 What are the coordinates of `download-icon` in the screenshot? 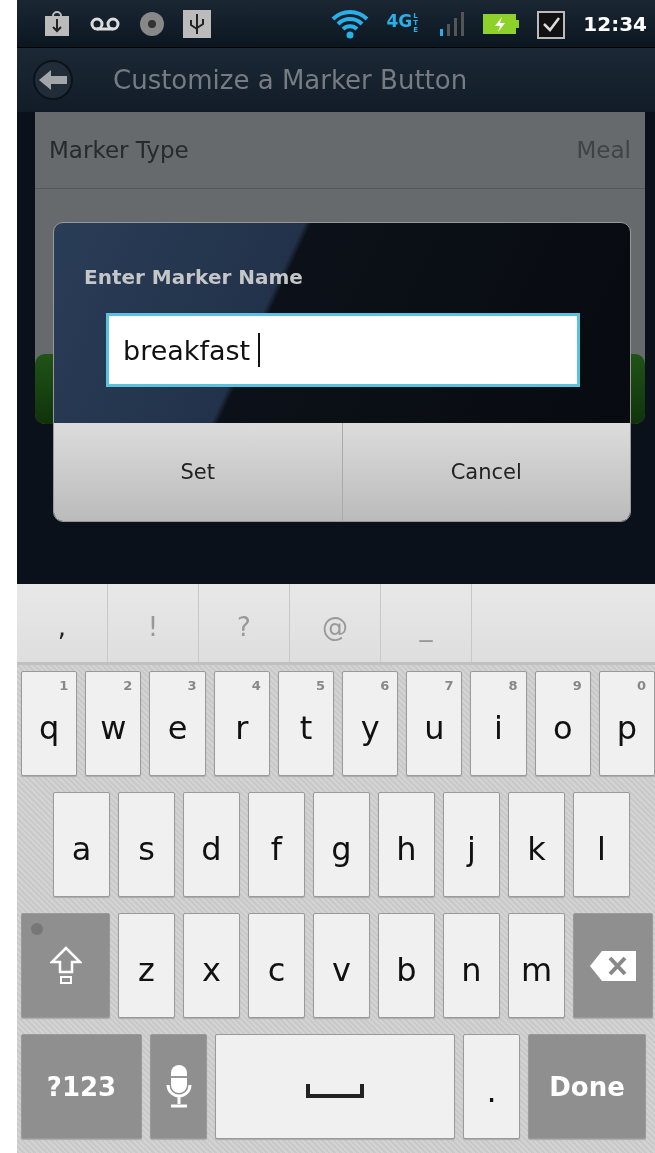 It's located at (57, 23).